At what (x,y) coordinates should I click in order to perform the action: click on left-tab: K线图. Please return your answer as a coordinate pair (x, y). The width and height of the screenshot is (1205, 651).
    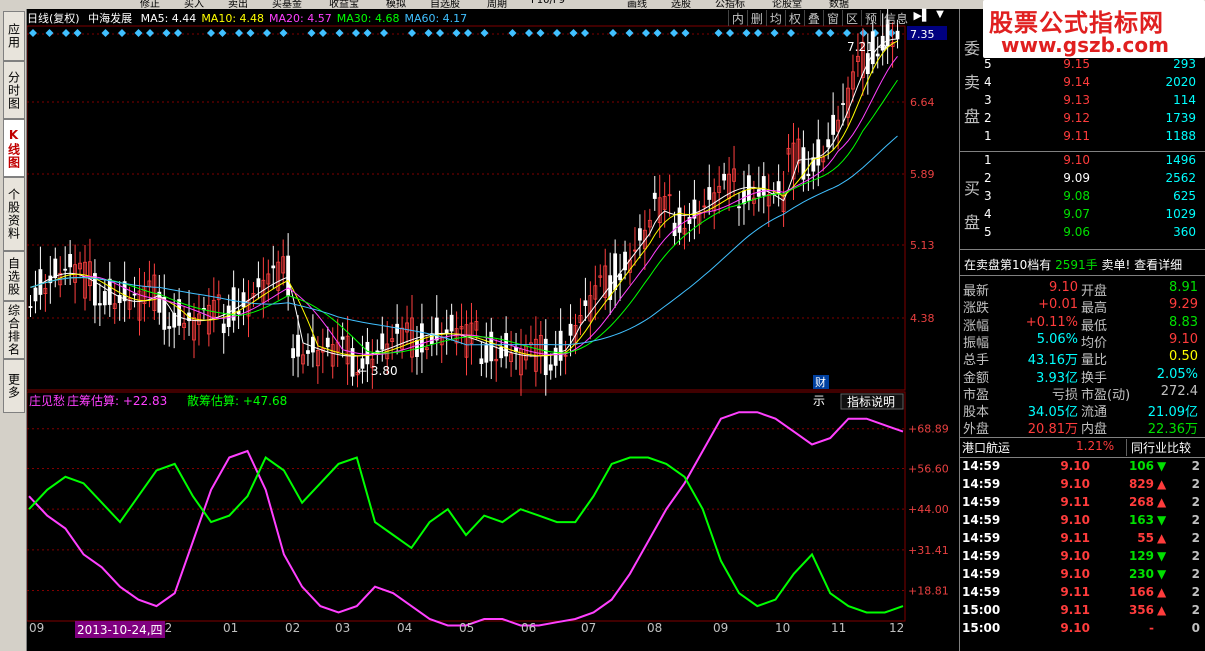
    Looking at the image, I should click on (14, 148).